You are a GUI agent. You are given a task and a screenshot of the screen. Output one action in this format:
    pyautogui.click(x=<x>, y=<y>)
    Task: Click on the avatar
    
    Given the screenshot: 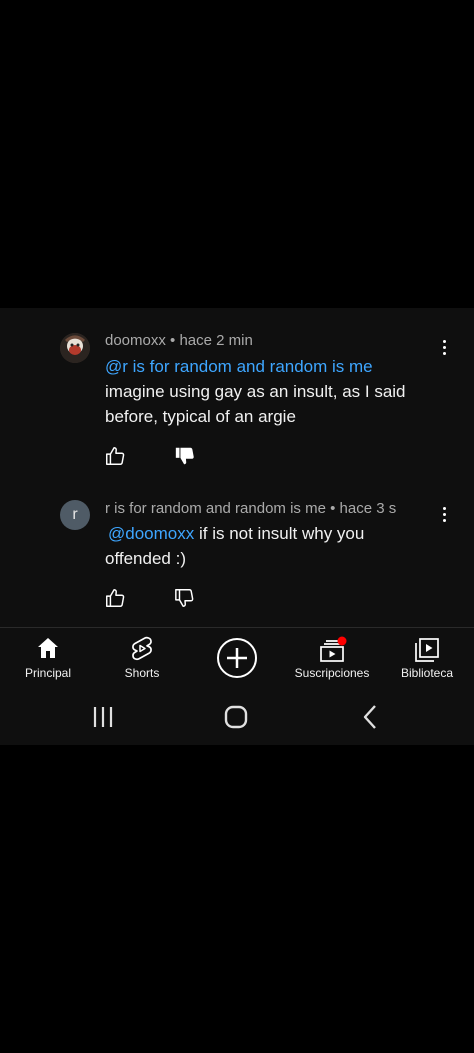 What is the action you would take?
    pyautogui.click(x=75, y=348)
    